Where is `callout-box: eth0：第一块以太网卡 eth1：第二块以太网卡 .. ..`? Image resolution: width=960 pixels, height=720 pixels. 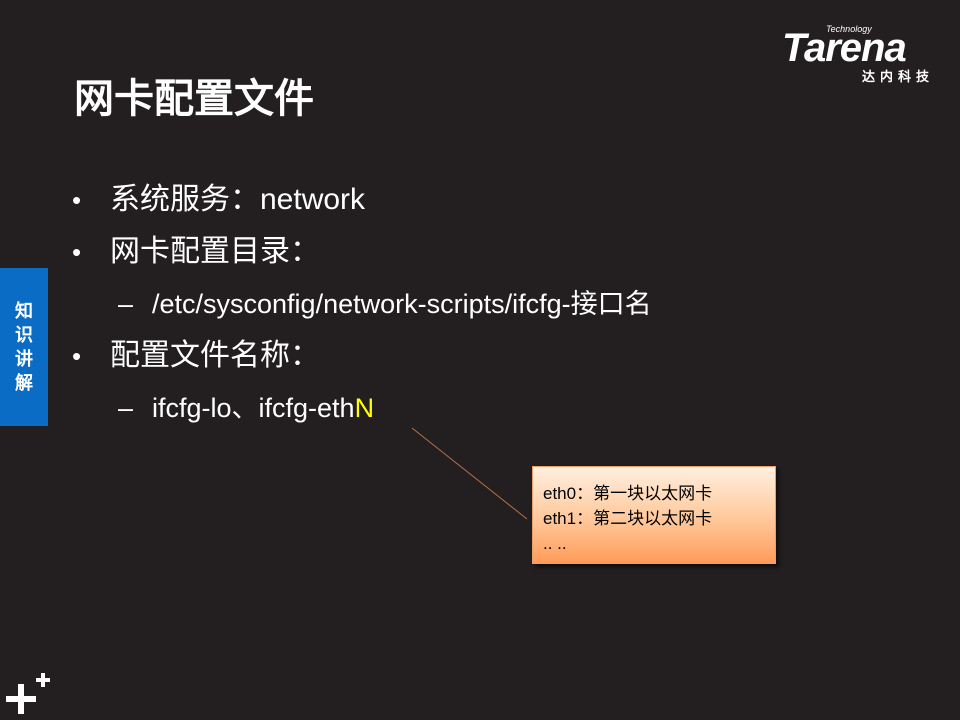 callout-box: eth0：第一块以太网卡 eth1：第二块以太网卡 .. .. is located at coordinates (654, 515).